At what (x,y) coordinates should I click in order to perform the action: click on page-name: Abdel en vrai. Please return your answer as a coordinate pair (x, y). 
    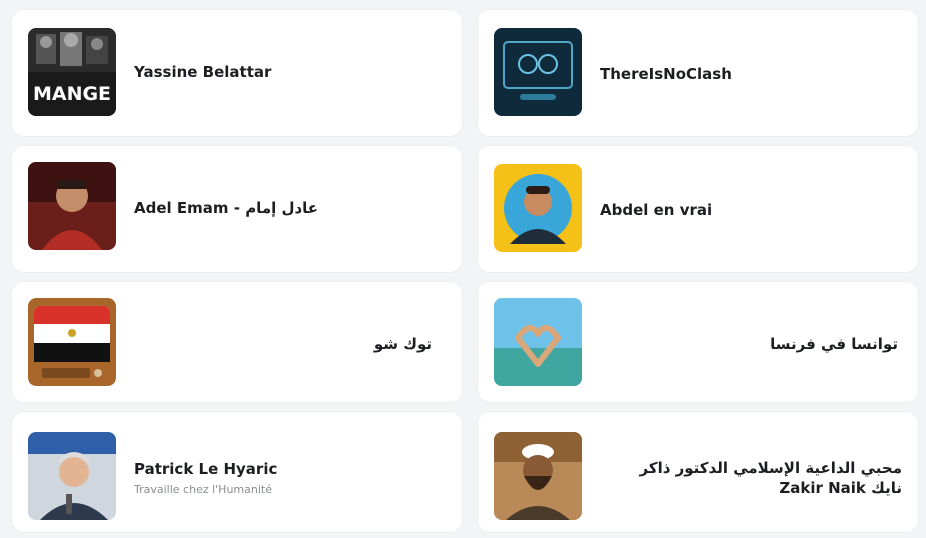
    Looking at the image, I should click on (656, 210).